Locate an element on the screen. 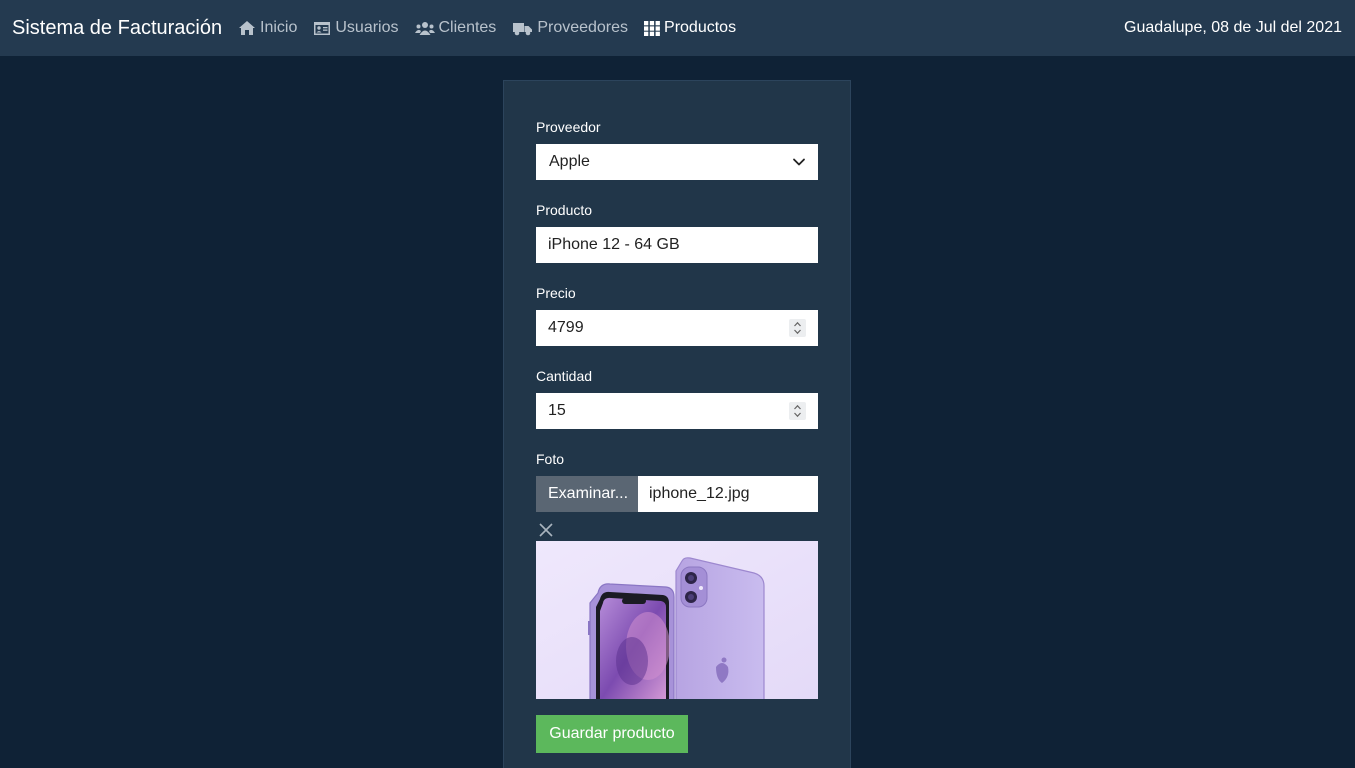 The width and height of the screenshot is (1355, 768). nav-item-label: Proveedores is located at coordinates (583, 27).